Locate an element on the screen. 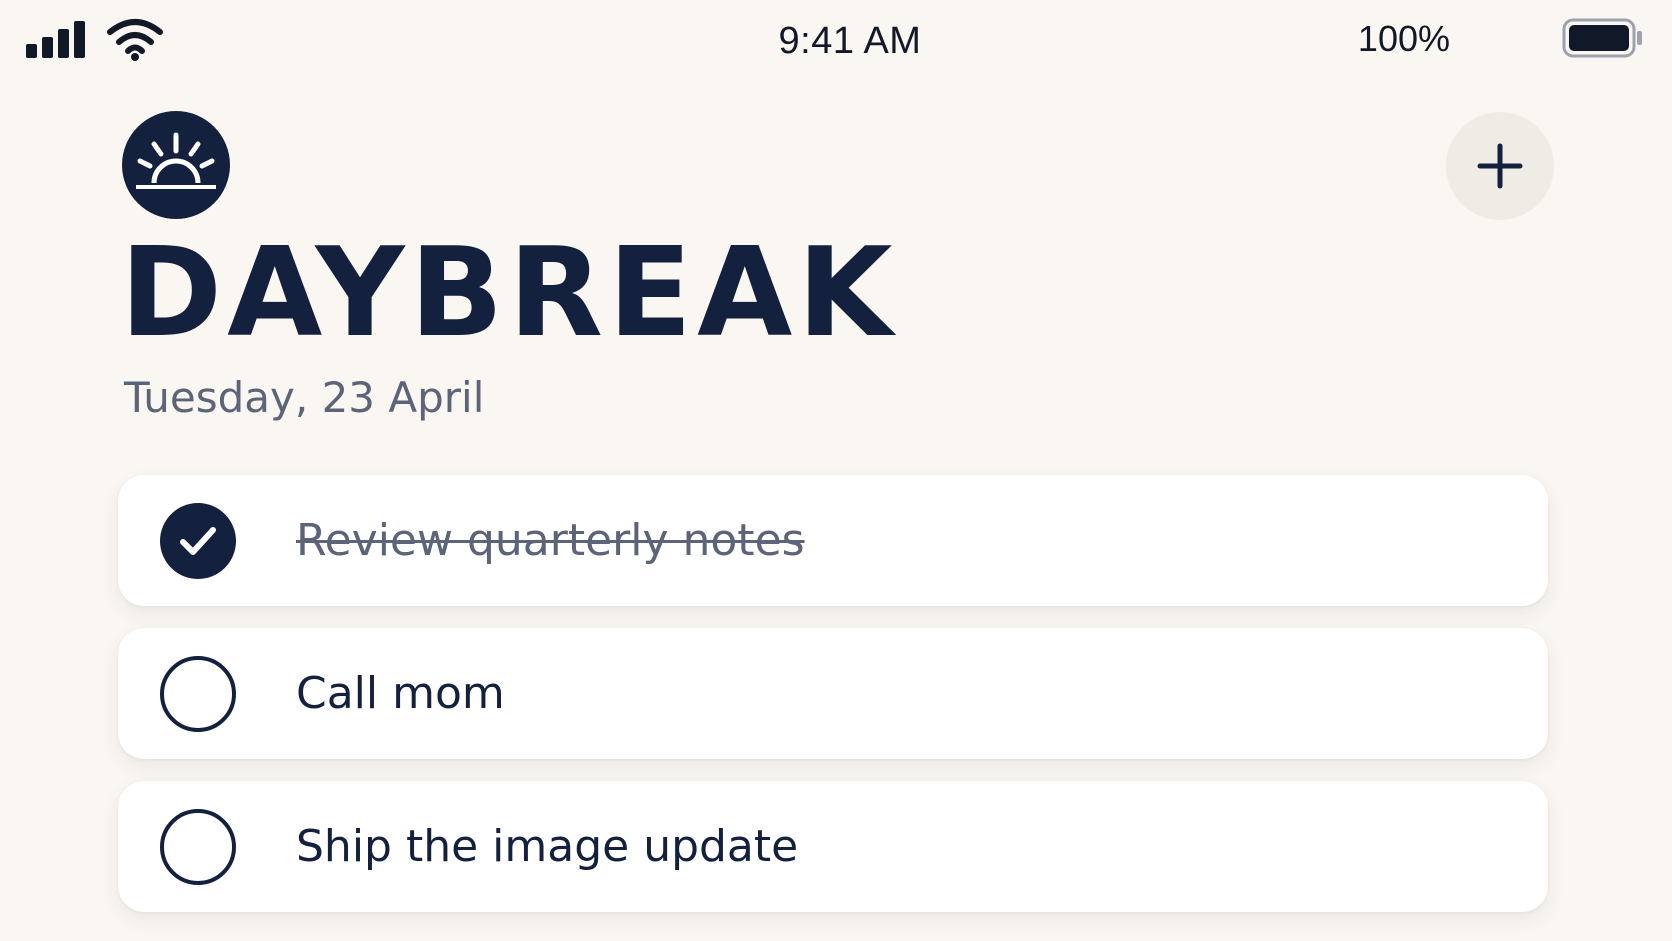  checkmark-icon is located at coordinates (198, 541).